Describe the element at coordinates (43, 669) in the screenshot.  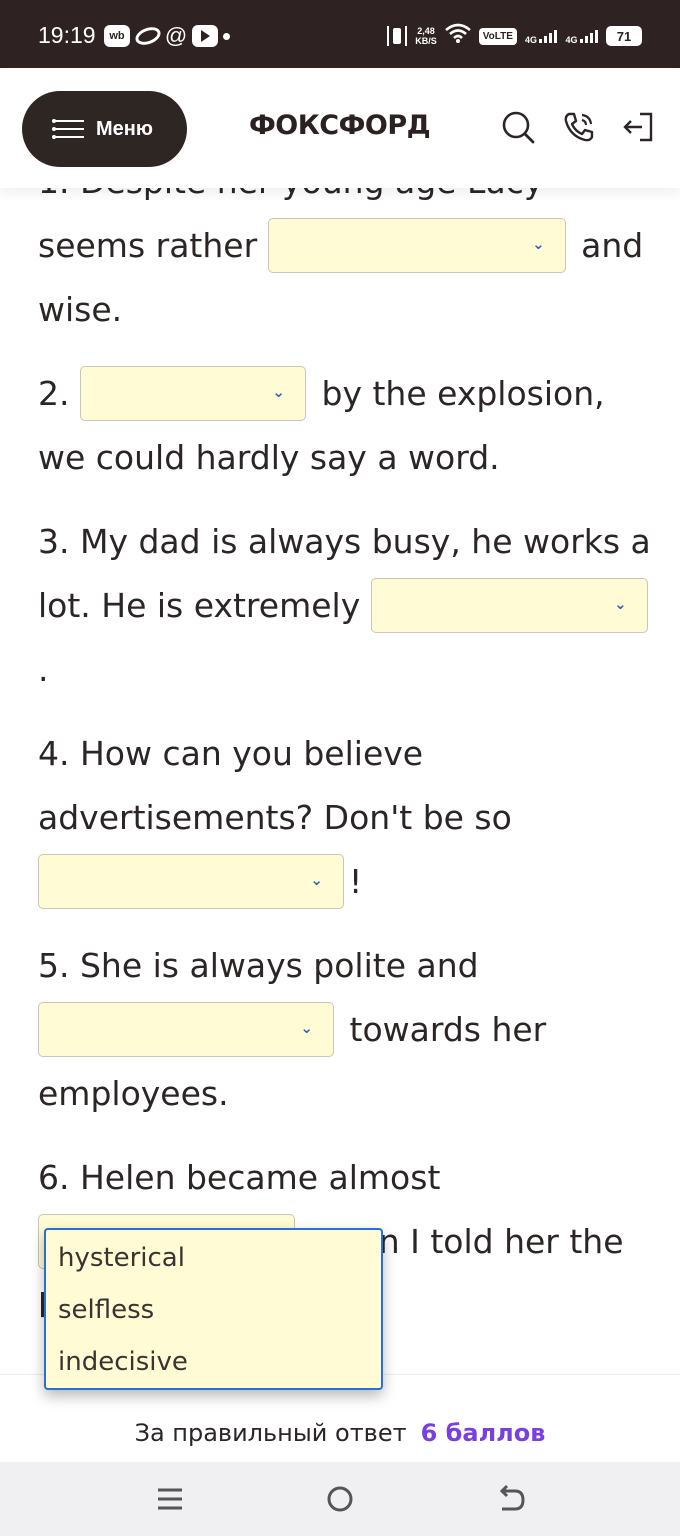
I see `question-text-after: .` at that location.